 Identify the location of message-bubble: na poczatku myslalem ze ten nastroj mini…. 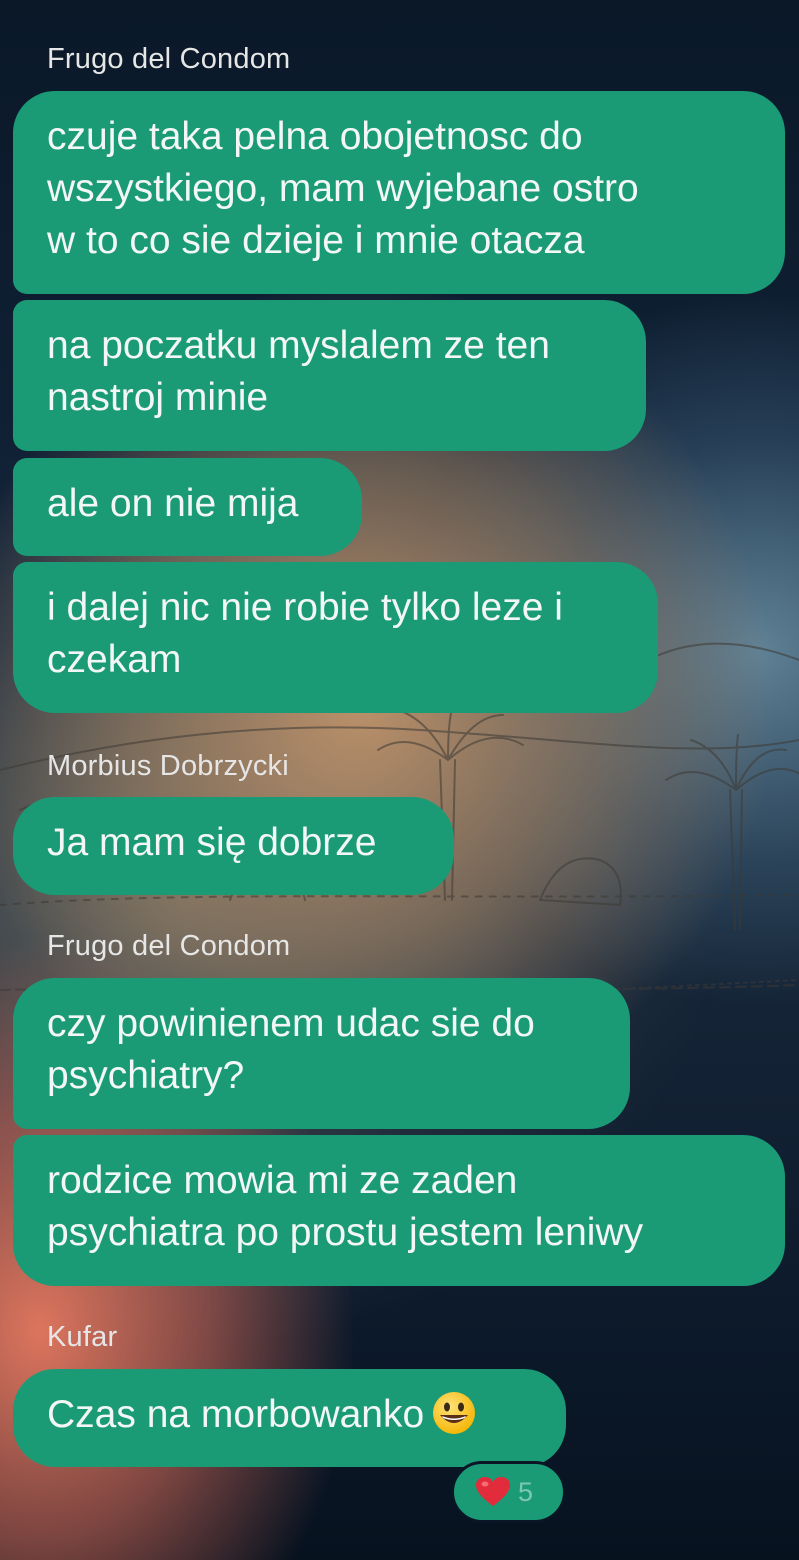
(329, 375).